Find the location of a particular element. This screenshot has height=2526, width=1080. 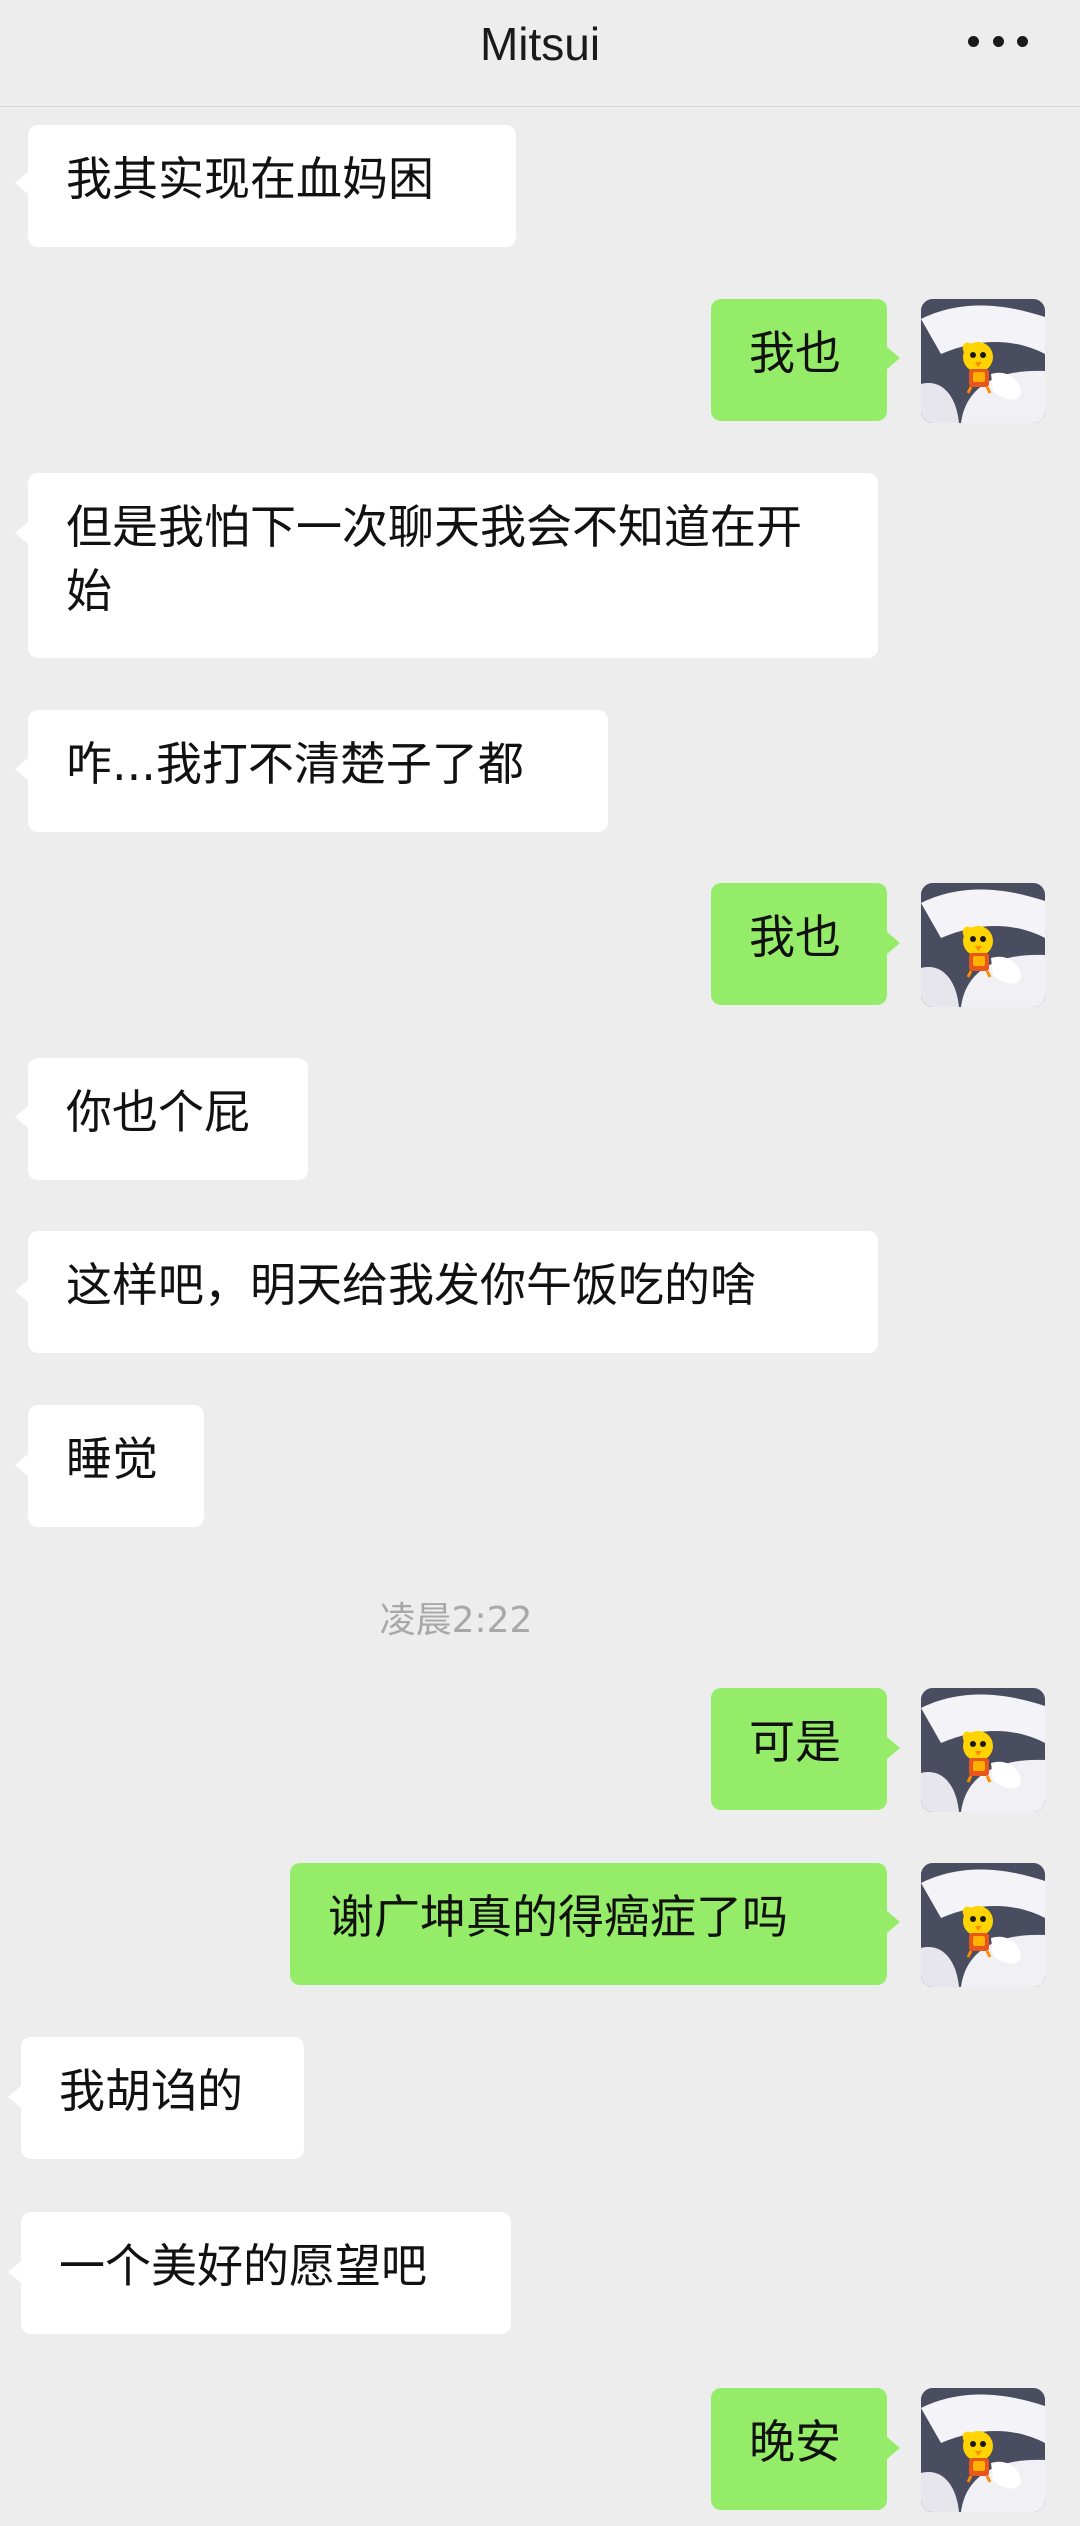

message-bubble: 这样吧，明天给我发你午饭吃的啥 is located at coordinates (453, 1292).